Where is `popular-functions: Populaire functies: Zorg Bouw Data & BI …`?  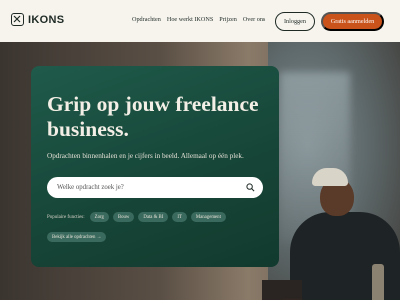 popular-functions: Populaire functies: Zorg Bouw Data & BI … is located at coordinates (136, 217).